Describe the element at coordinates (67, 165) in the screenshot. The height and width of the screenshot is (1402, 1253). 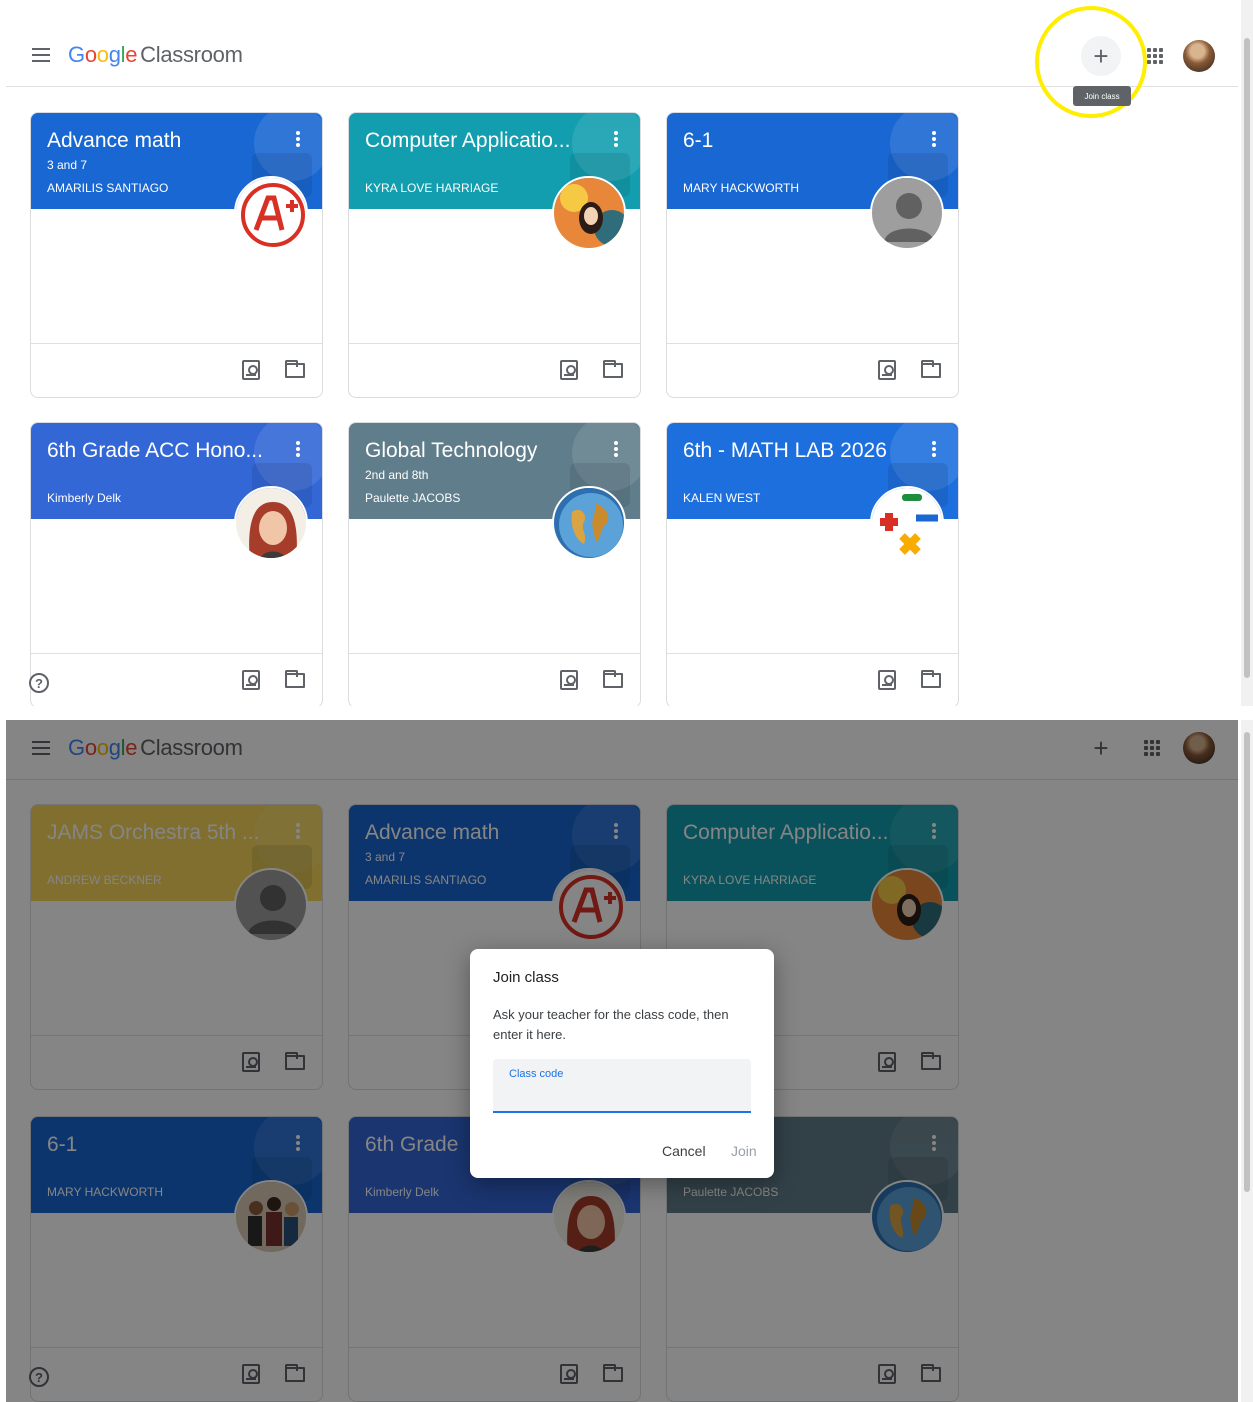
I see `class-section: 3 and 7` at that location.